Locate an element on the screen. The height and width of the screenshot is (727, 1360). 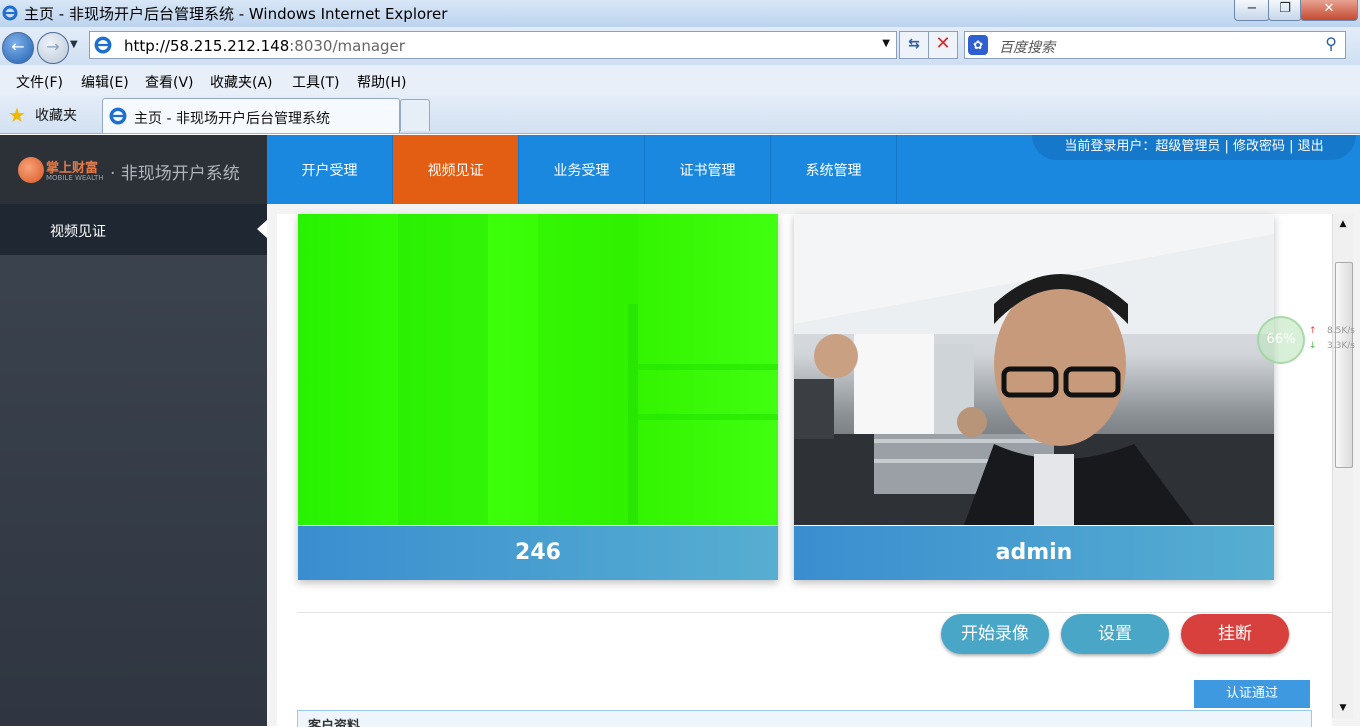
favorites-bar: ★ 收藏夹 主页 - 非现场开户后台管理系统 is located at coordinates (680, 114).